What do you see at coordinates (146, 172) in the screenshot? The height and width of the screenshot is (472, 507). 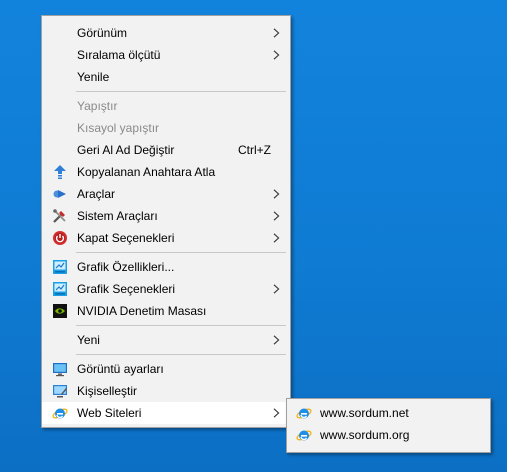 I see `menu-item-label: Kopyalanan Anahtara Atla` at bounding box center [146, 172].